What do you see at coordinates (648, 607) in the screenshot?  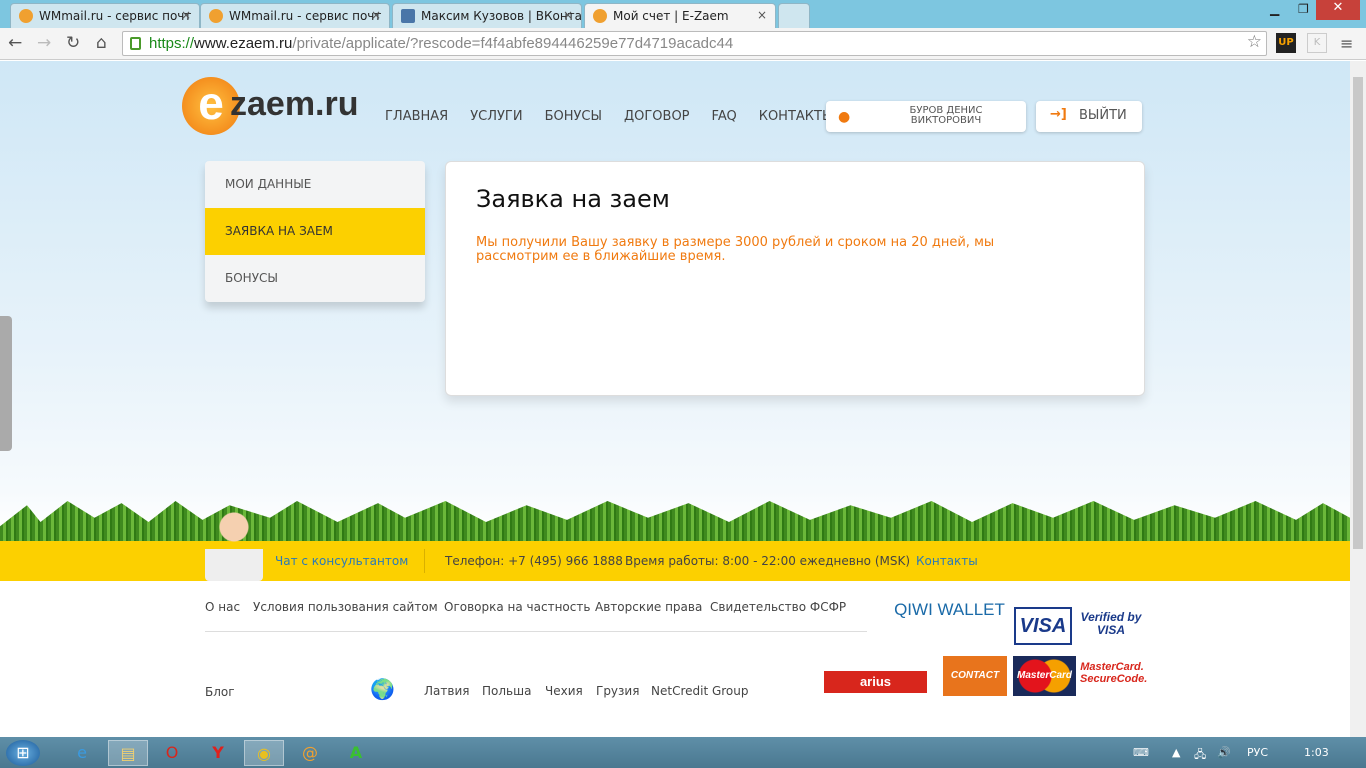 I see `footer-link-copyright: Авторские права` at bounding box center [648, 607].